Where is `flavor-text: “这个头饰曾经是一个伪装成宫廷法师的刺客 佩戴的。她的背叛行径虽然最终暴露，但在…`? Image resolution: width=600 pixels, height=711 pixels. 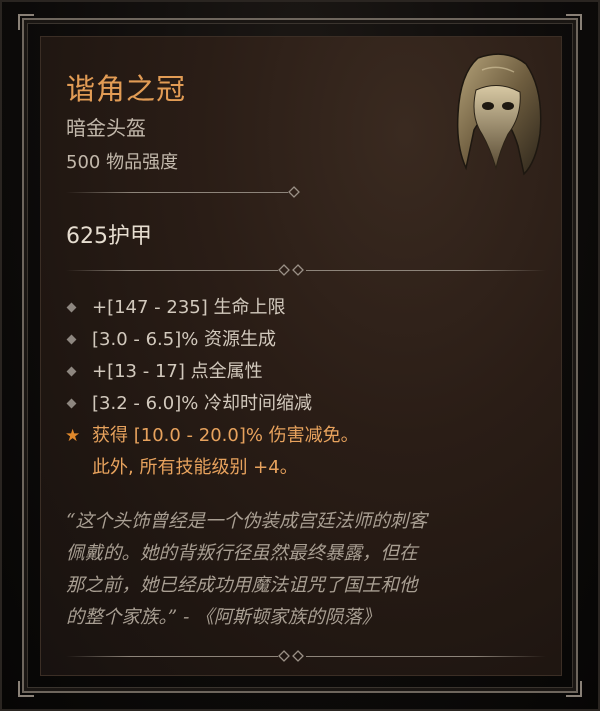
flavor-text: “这个头饰曾经是一个伪装成宫廷法师的刺客 佩戴的。她的背叛行径虽然最终暴露，但在… is located at coordinates (301, 570).